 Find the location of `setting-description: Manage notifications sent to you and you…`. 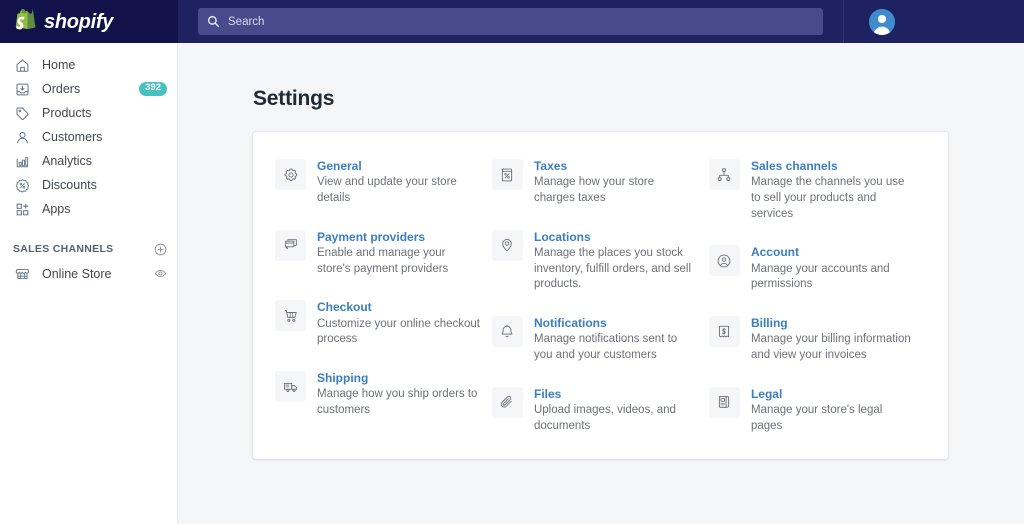

setting-description: Manage notifications sent to you and you… is located at coordinates (605, 347).